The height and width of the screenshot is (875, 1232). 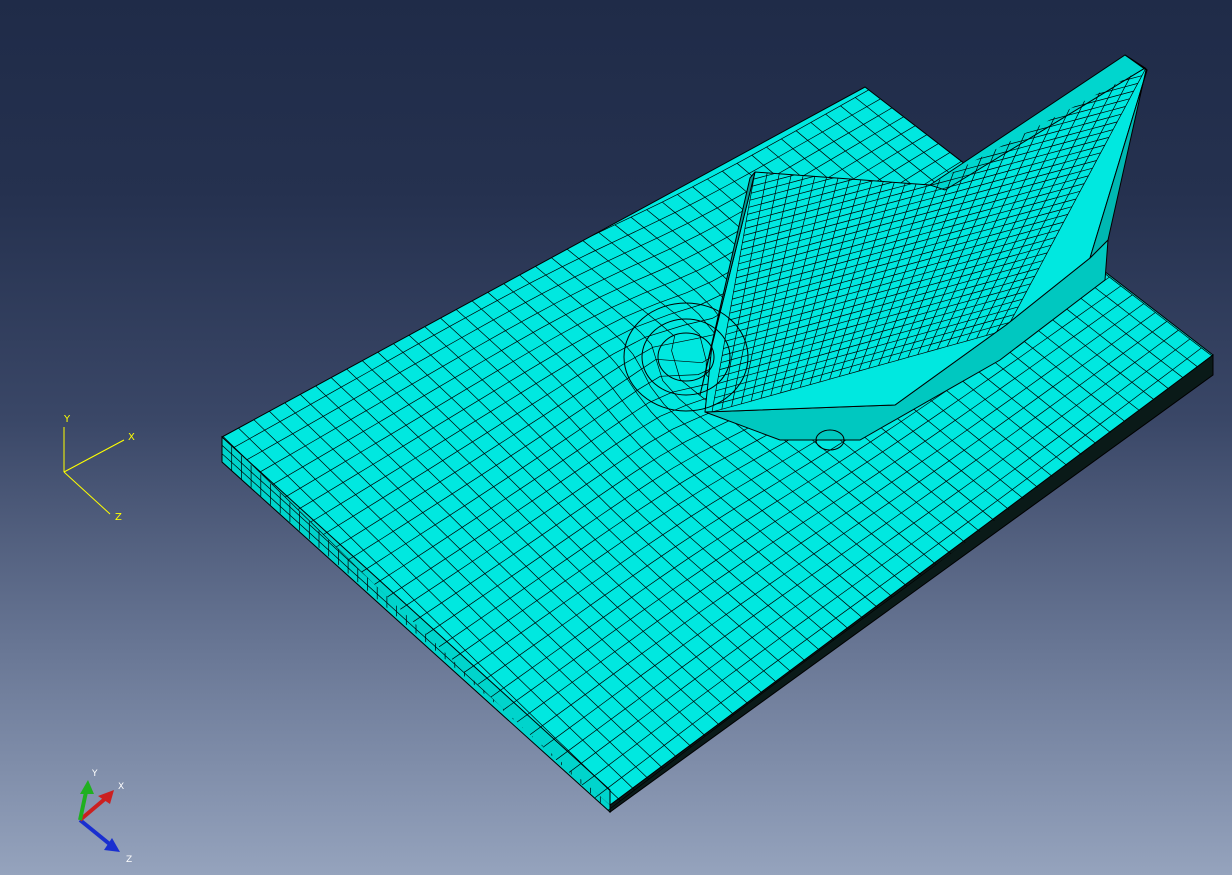 I want to click on axes-sketch-x-axis, so click(x=94, y=456).